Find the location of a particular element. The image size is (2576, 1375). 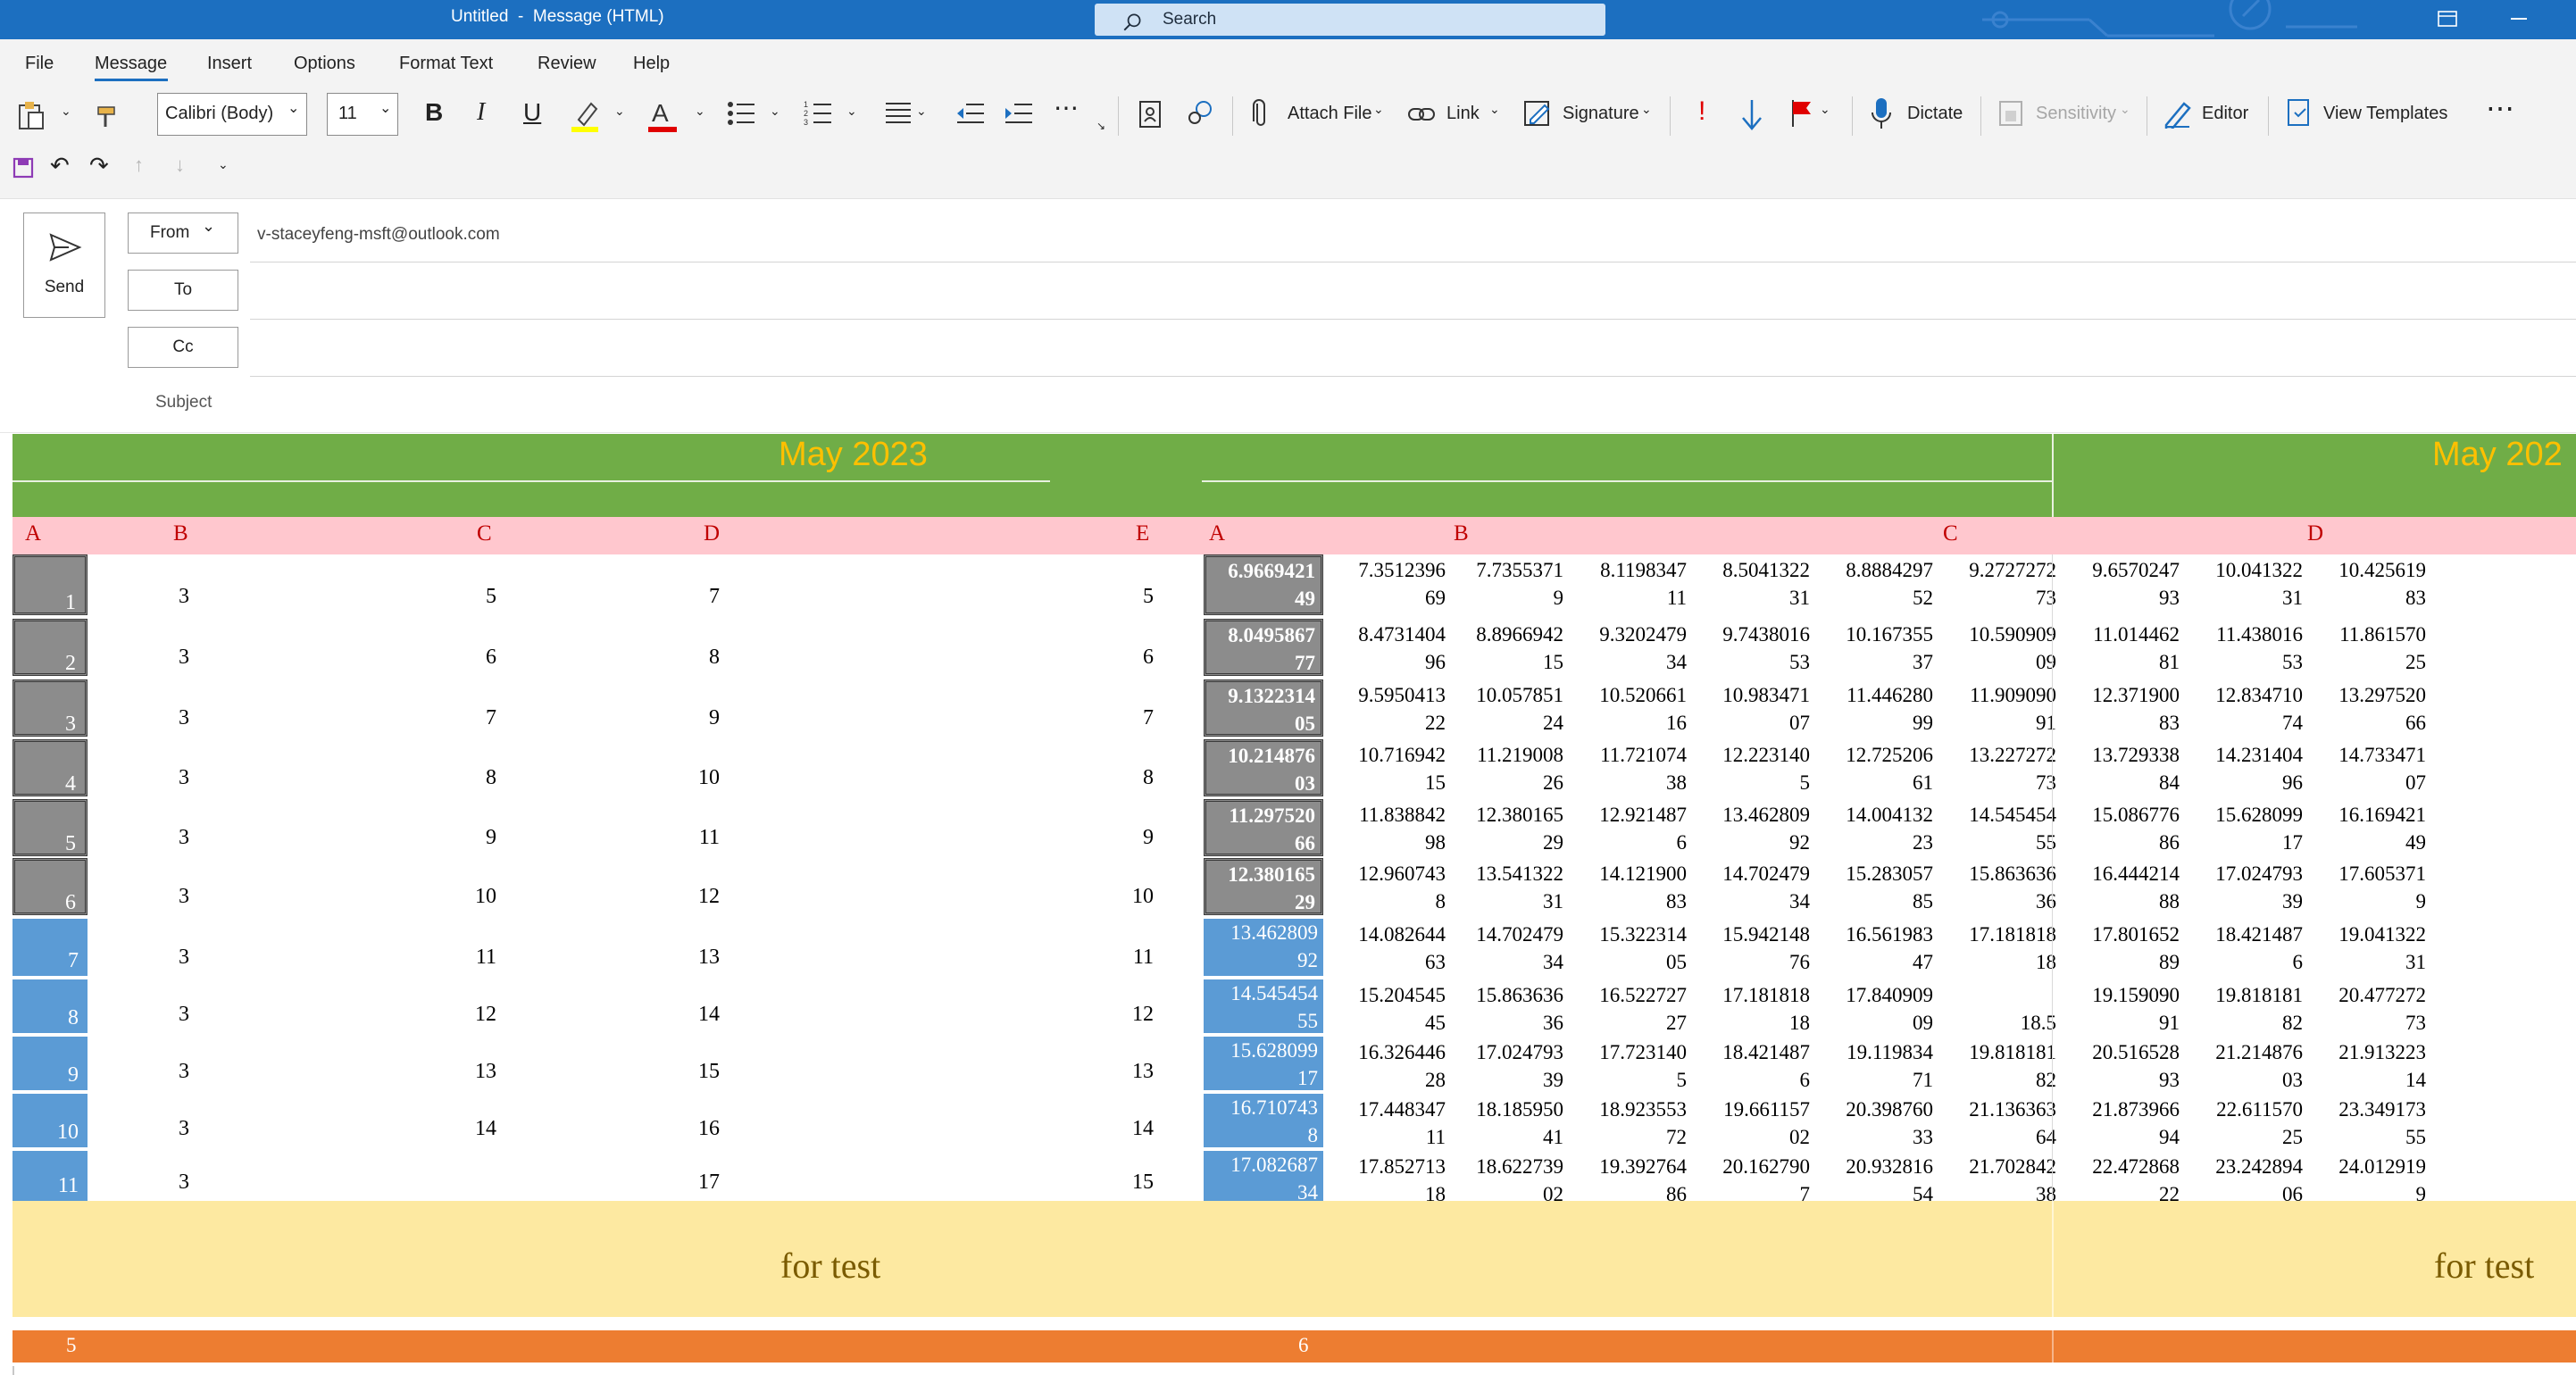

view-templates-icon is located at coordinates (2299, 114).